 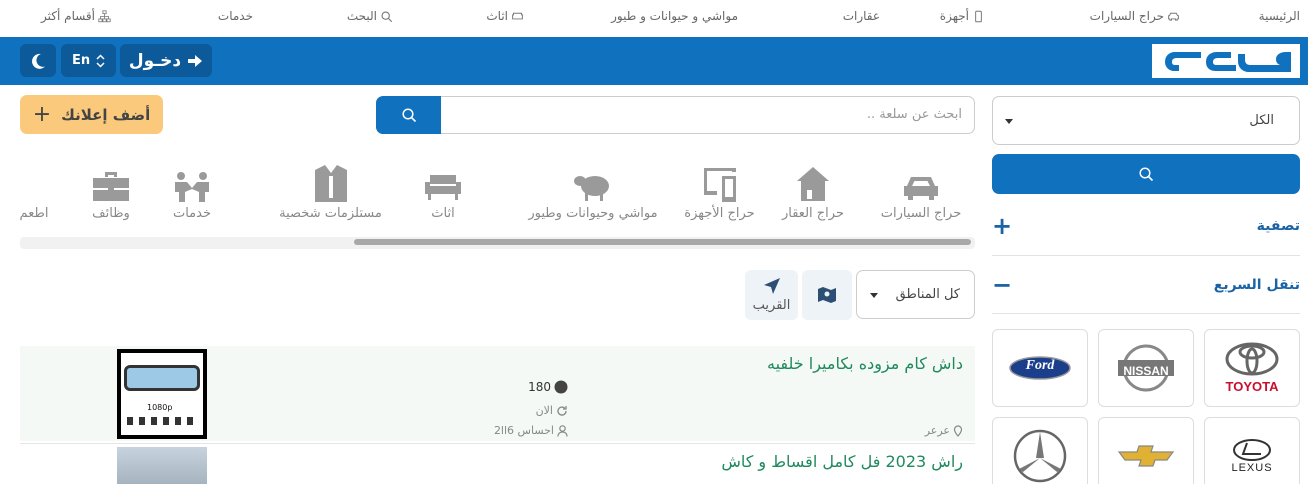 I want to click on ford-text: Ford, so click(x=1040, y=365).